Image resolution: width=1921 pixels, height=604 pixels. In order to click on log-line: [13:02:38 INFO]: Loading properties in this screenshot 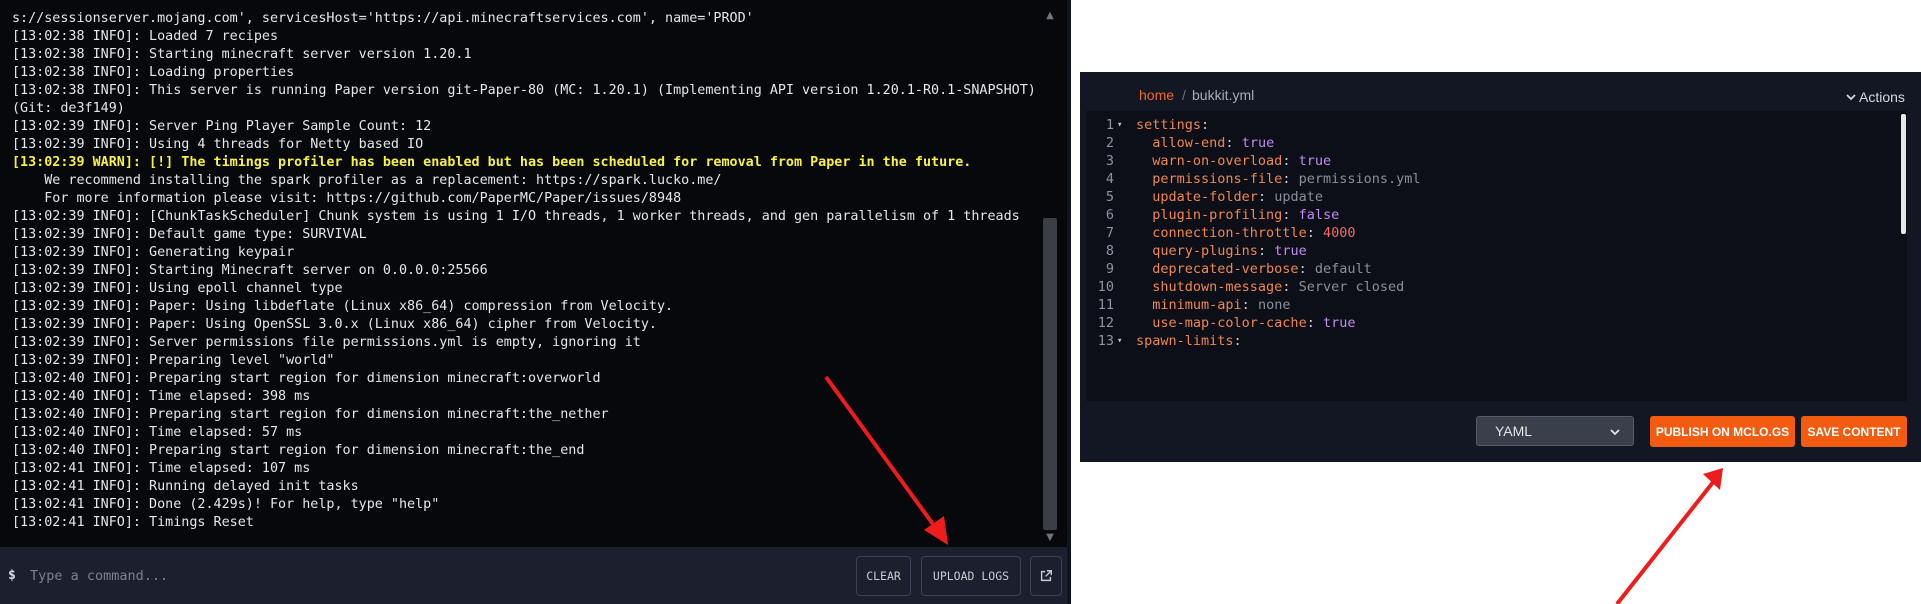, I will do `click(153, 72)`.